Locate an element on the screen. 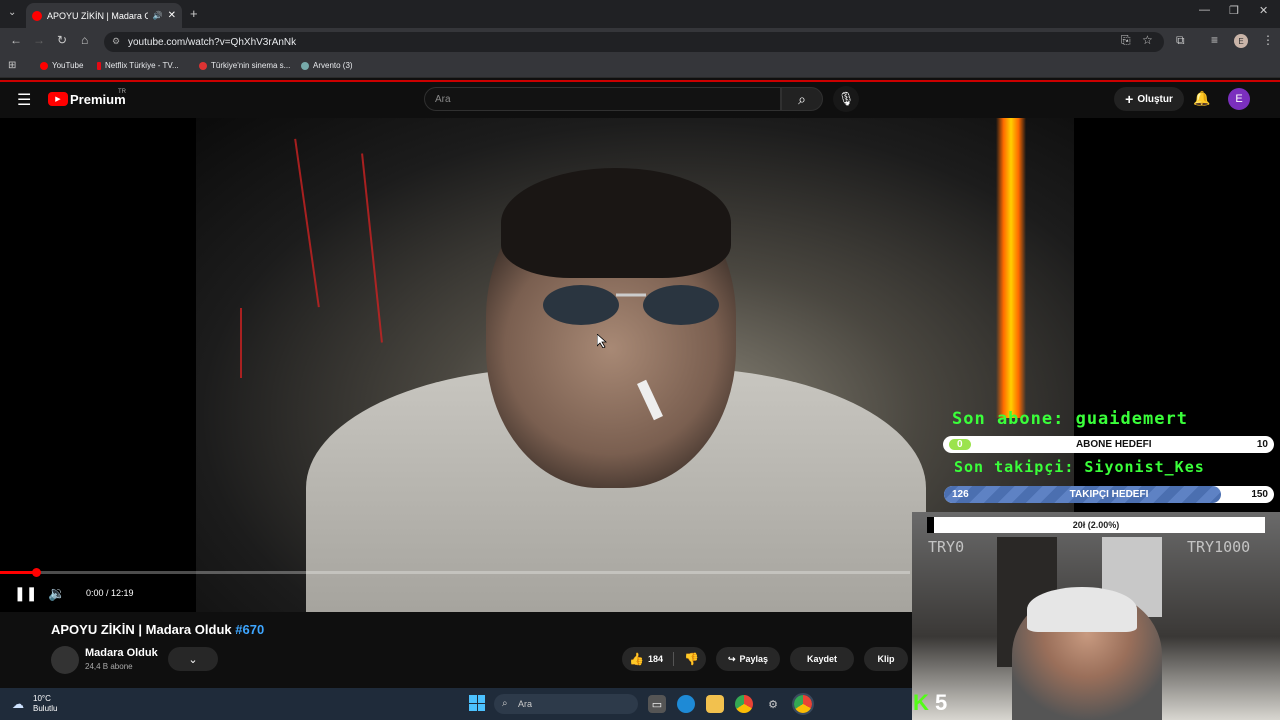 The height and width of the screenshot is (720, 1280). home-icon: ⌂ is located at coordinates (84, 40).